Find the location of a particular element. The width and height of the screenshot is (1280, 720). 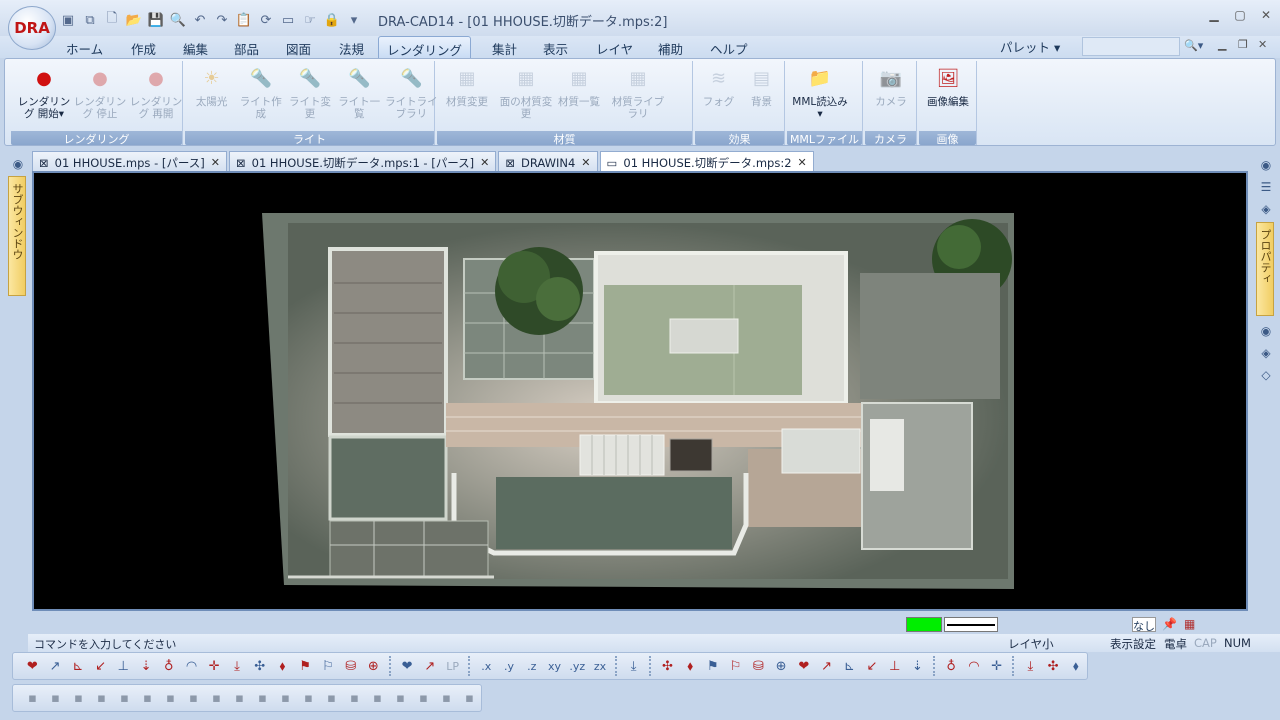

app-logo: DRA is located at coordinates (32, 28).